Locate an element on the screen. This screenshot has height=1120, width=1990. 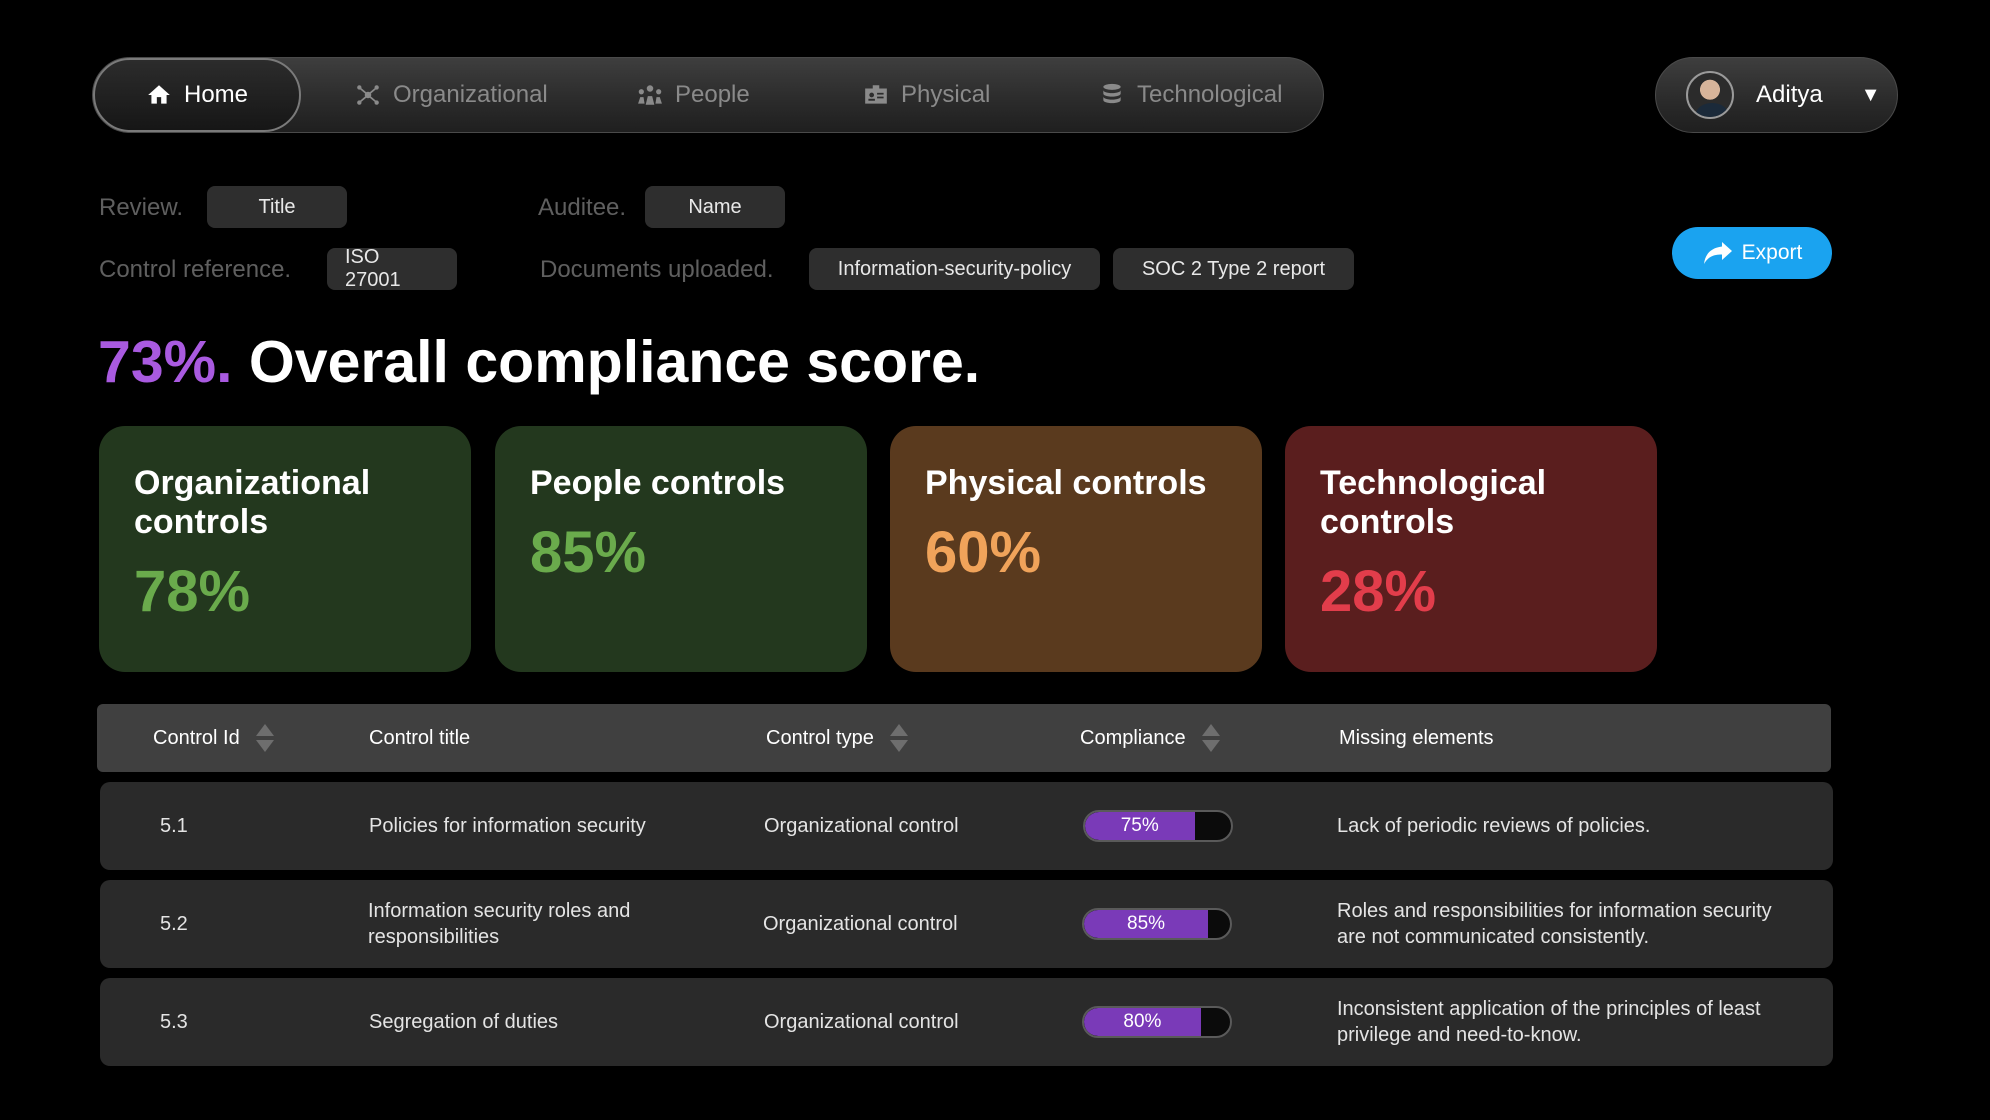
nav-tab-physical: Physical is located at coordinates (926, 95).